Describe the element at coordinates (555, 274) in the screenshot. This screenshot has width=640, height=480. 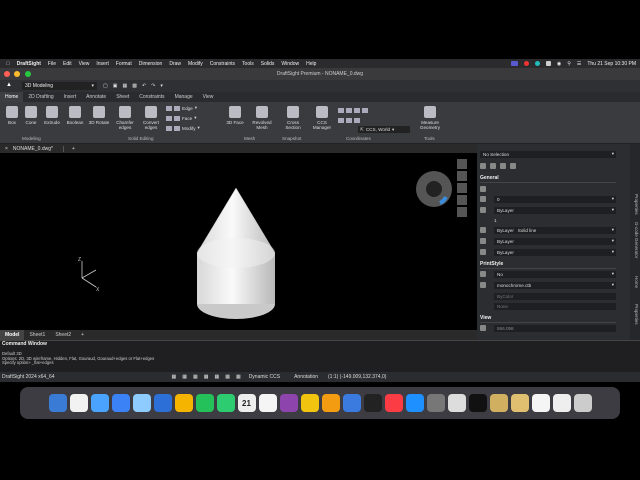
I see `print-field: No ▾` at that location.